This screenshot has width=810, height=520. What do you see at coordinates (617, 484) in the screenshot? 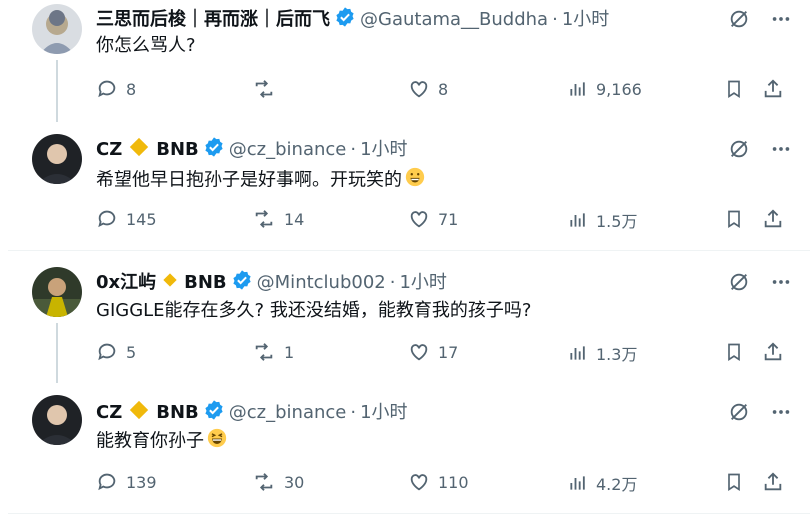
I see `view-count: 4.2万` at bounding box center [617, 484].